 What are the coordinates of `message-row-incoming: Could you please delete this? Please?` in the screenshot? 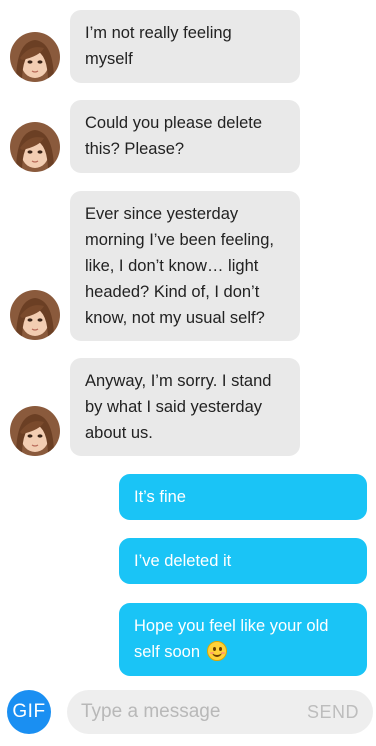 It's located at (188, 136).